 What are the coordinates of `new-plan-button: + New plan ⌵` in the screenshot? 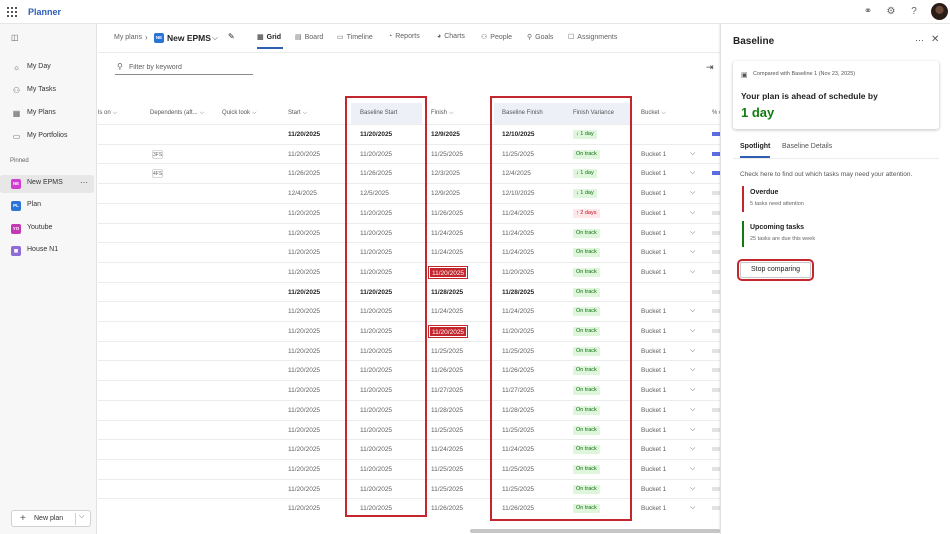 It's located at (51, 518).